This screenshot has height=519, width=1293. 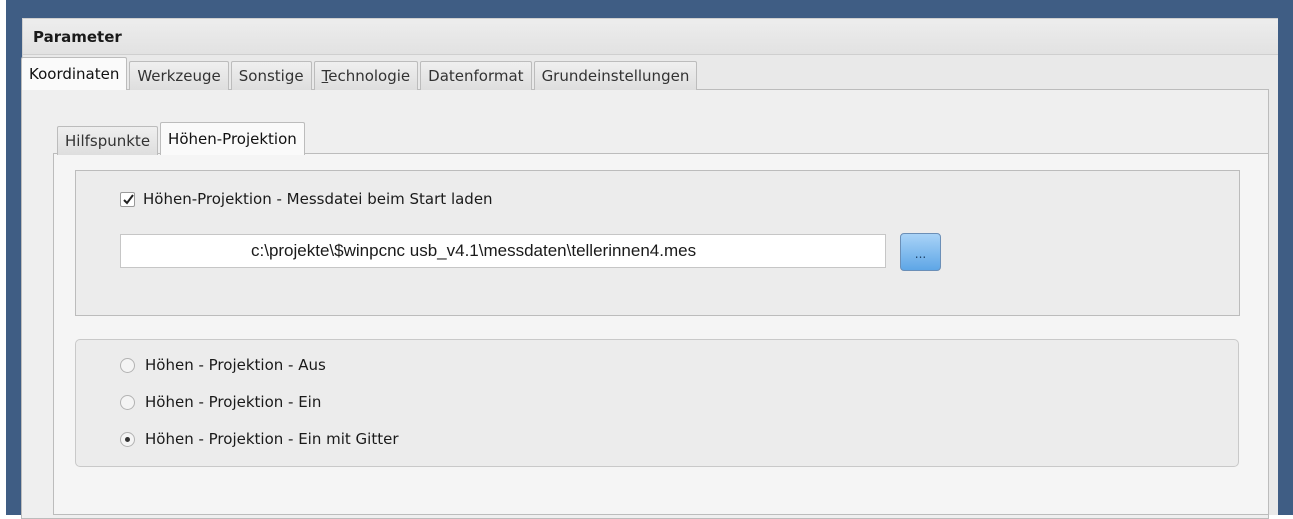 I want to click on projection-mode-on-option: Höhen - Projektion - Ein, so click(x=220, y=402).